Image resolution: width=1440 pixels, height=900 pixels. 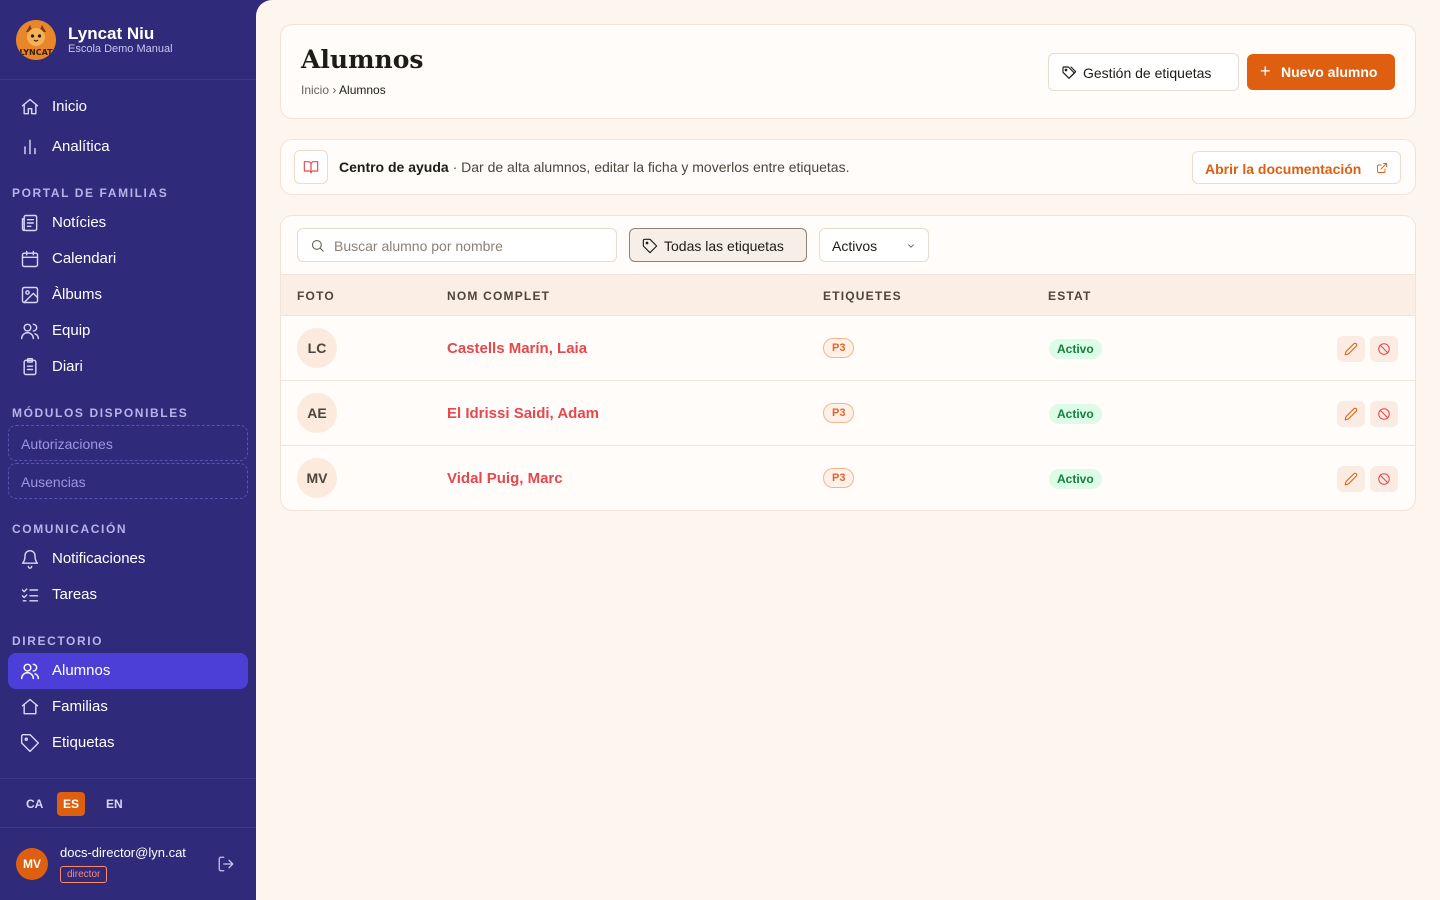 I want to click on newspaper-icon, so click(x=30, y=223).